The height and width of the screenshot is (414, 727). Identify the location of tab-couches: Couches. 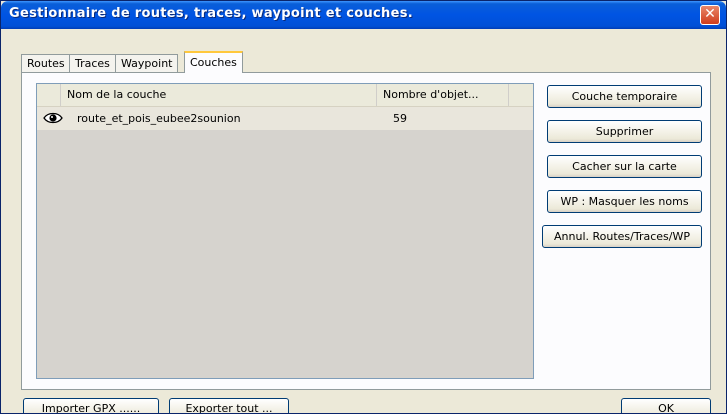
(213, 62).